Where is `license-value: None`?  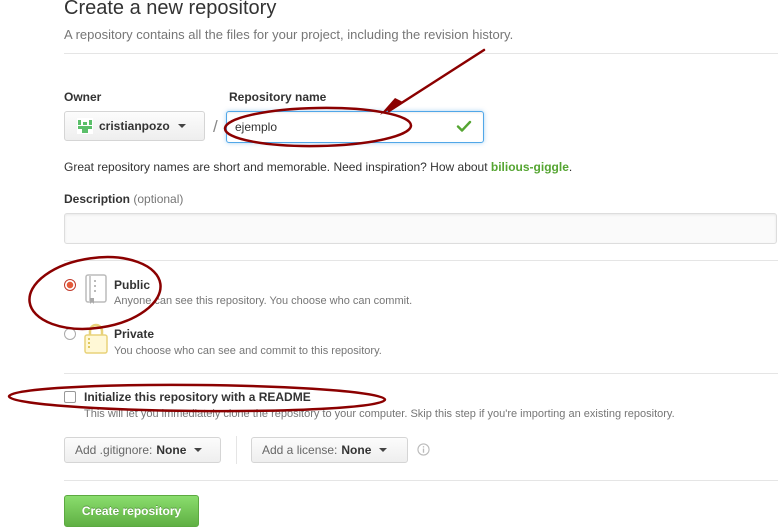 license-value: None is located at coordinates (356, 450).